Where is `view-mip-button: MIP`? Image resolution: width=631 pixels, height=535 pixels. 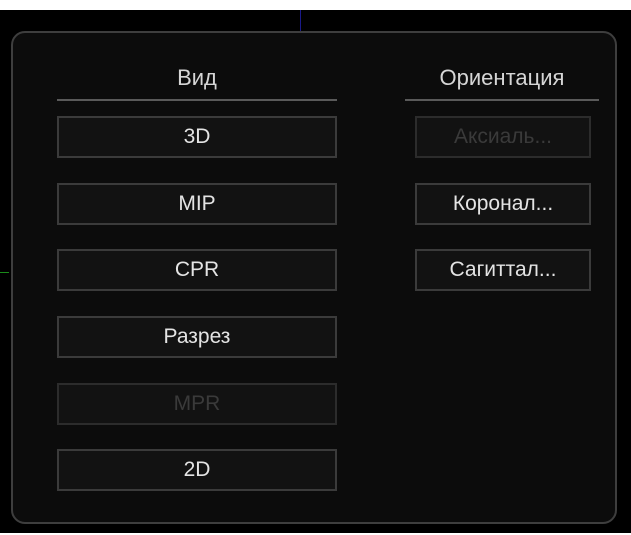 view-mip-button: MIP is located at coordinates (197, 204).